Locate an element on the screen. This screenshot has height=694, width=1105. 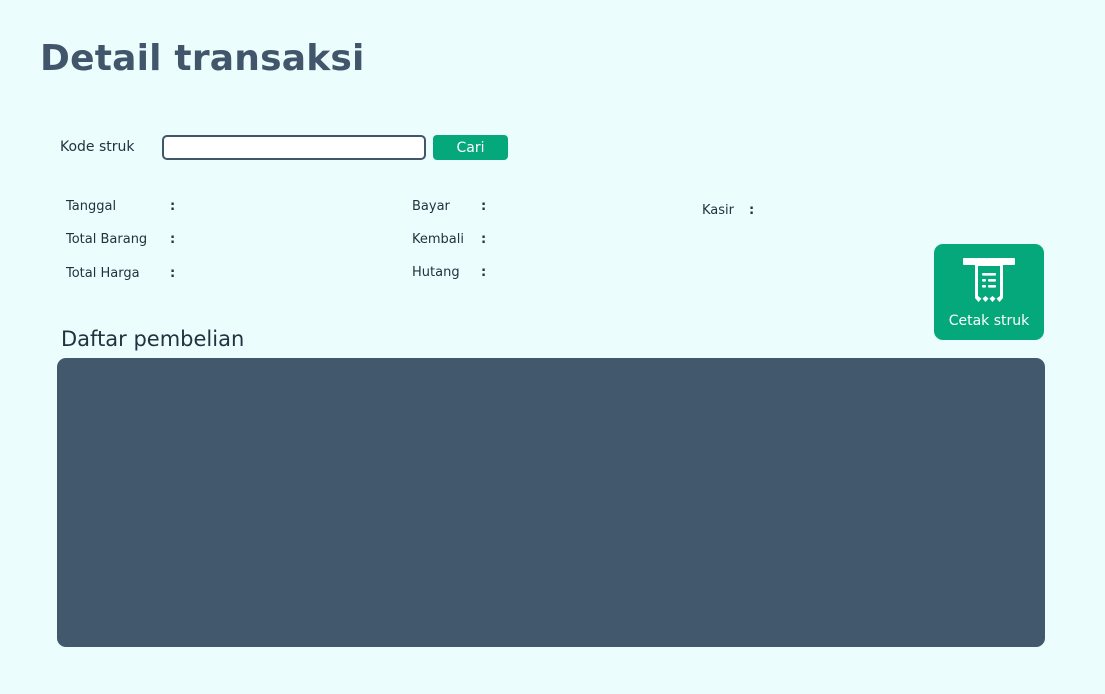
purchase-list-title: Daftar pembelian is located at coordinates (153, 339).